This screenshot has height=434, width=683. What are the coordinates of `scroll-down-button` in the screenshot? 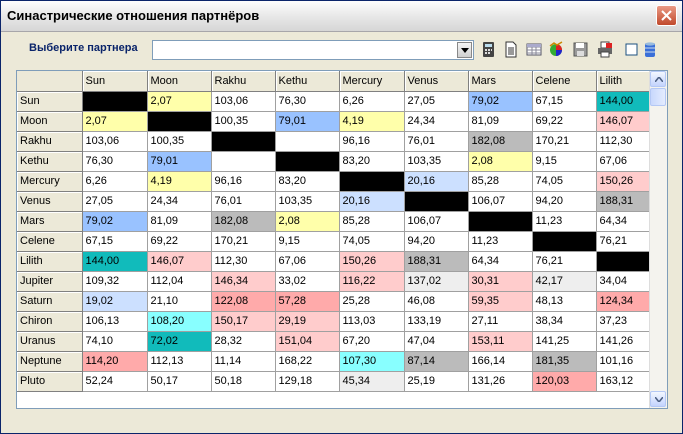 It's located at (658, 399).